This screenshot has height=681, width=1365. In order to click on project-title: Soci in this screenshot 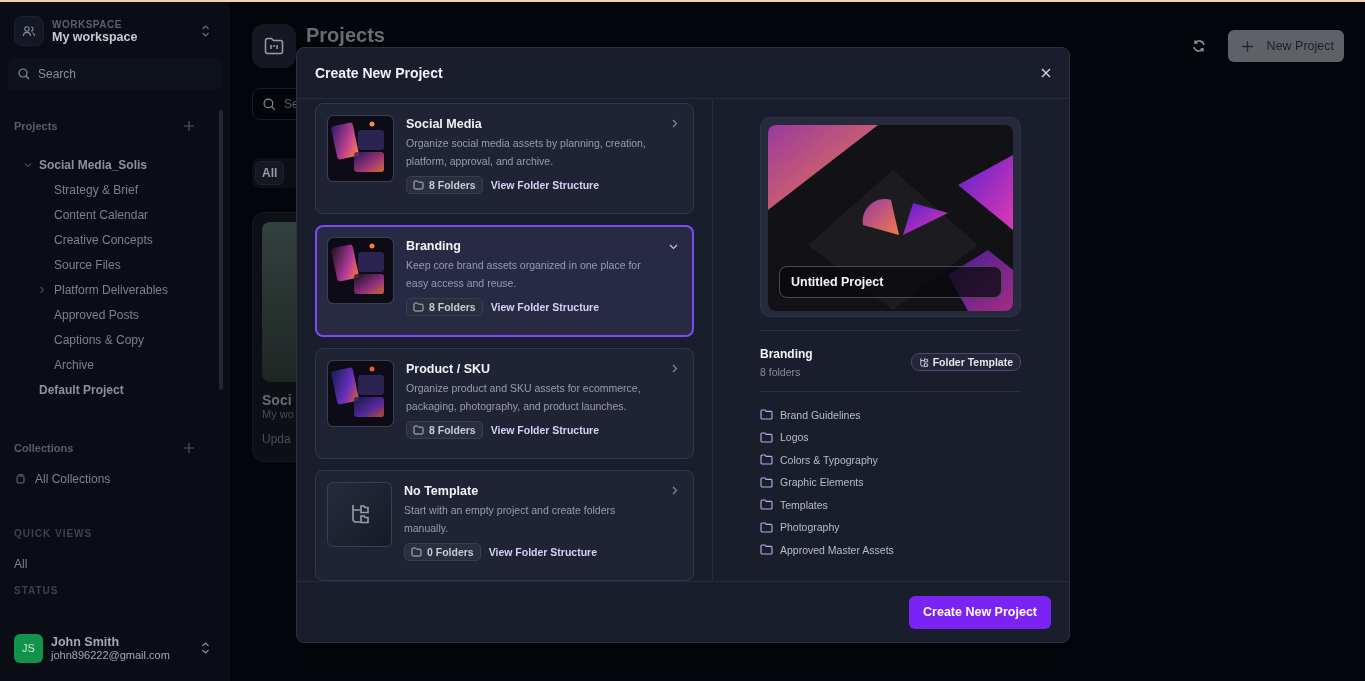, I will do `click(277, 400)`.